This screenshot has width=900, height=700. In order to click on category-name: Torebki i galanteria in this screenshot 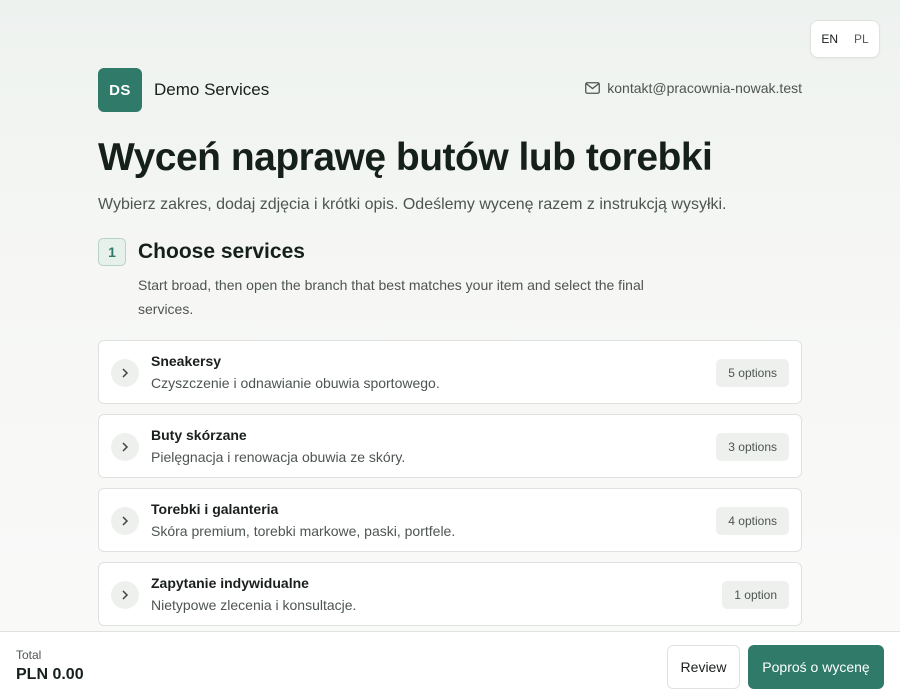, I will do `click(215, 509)`.